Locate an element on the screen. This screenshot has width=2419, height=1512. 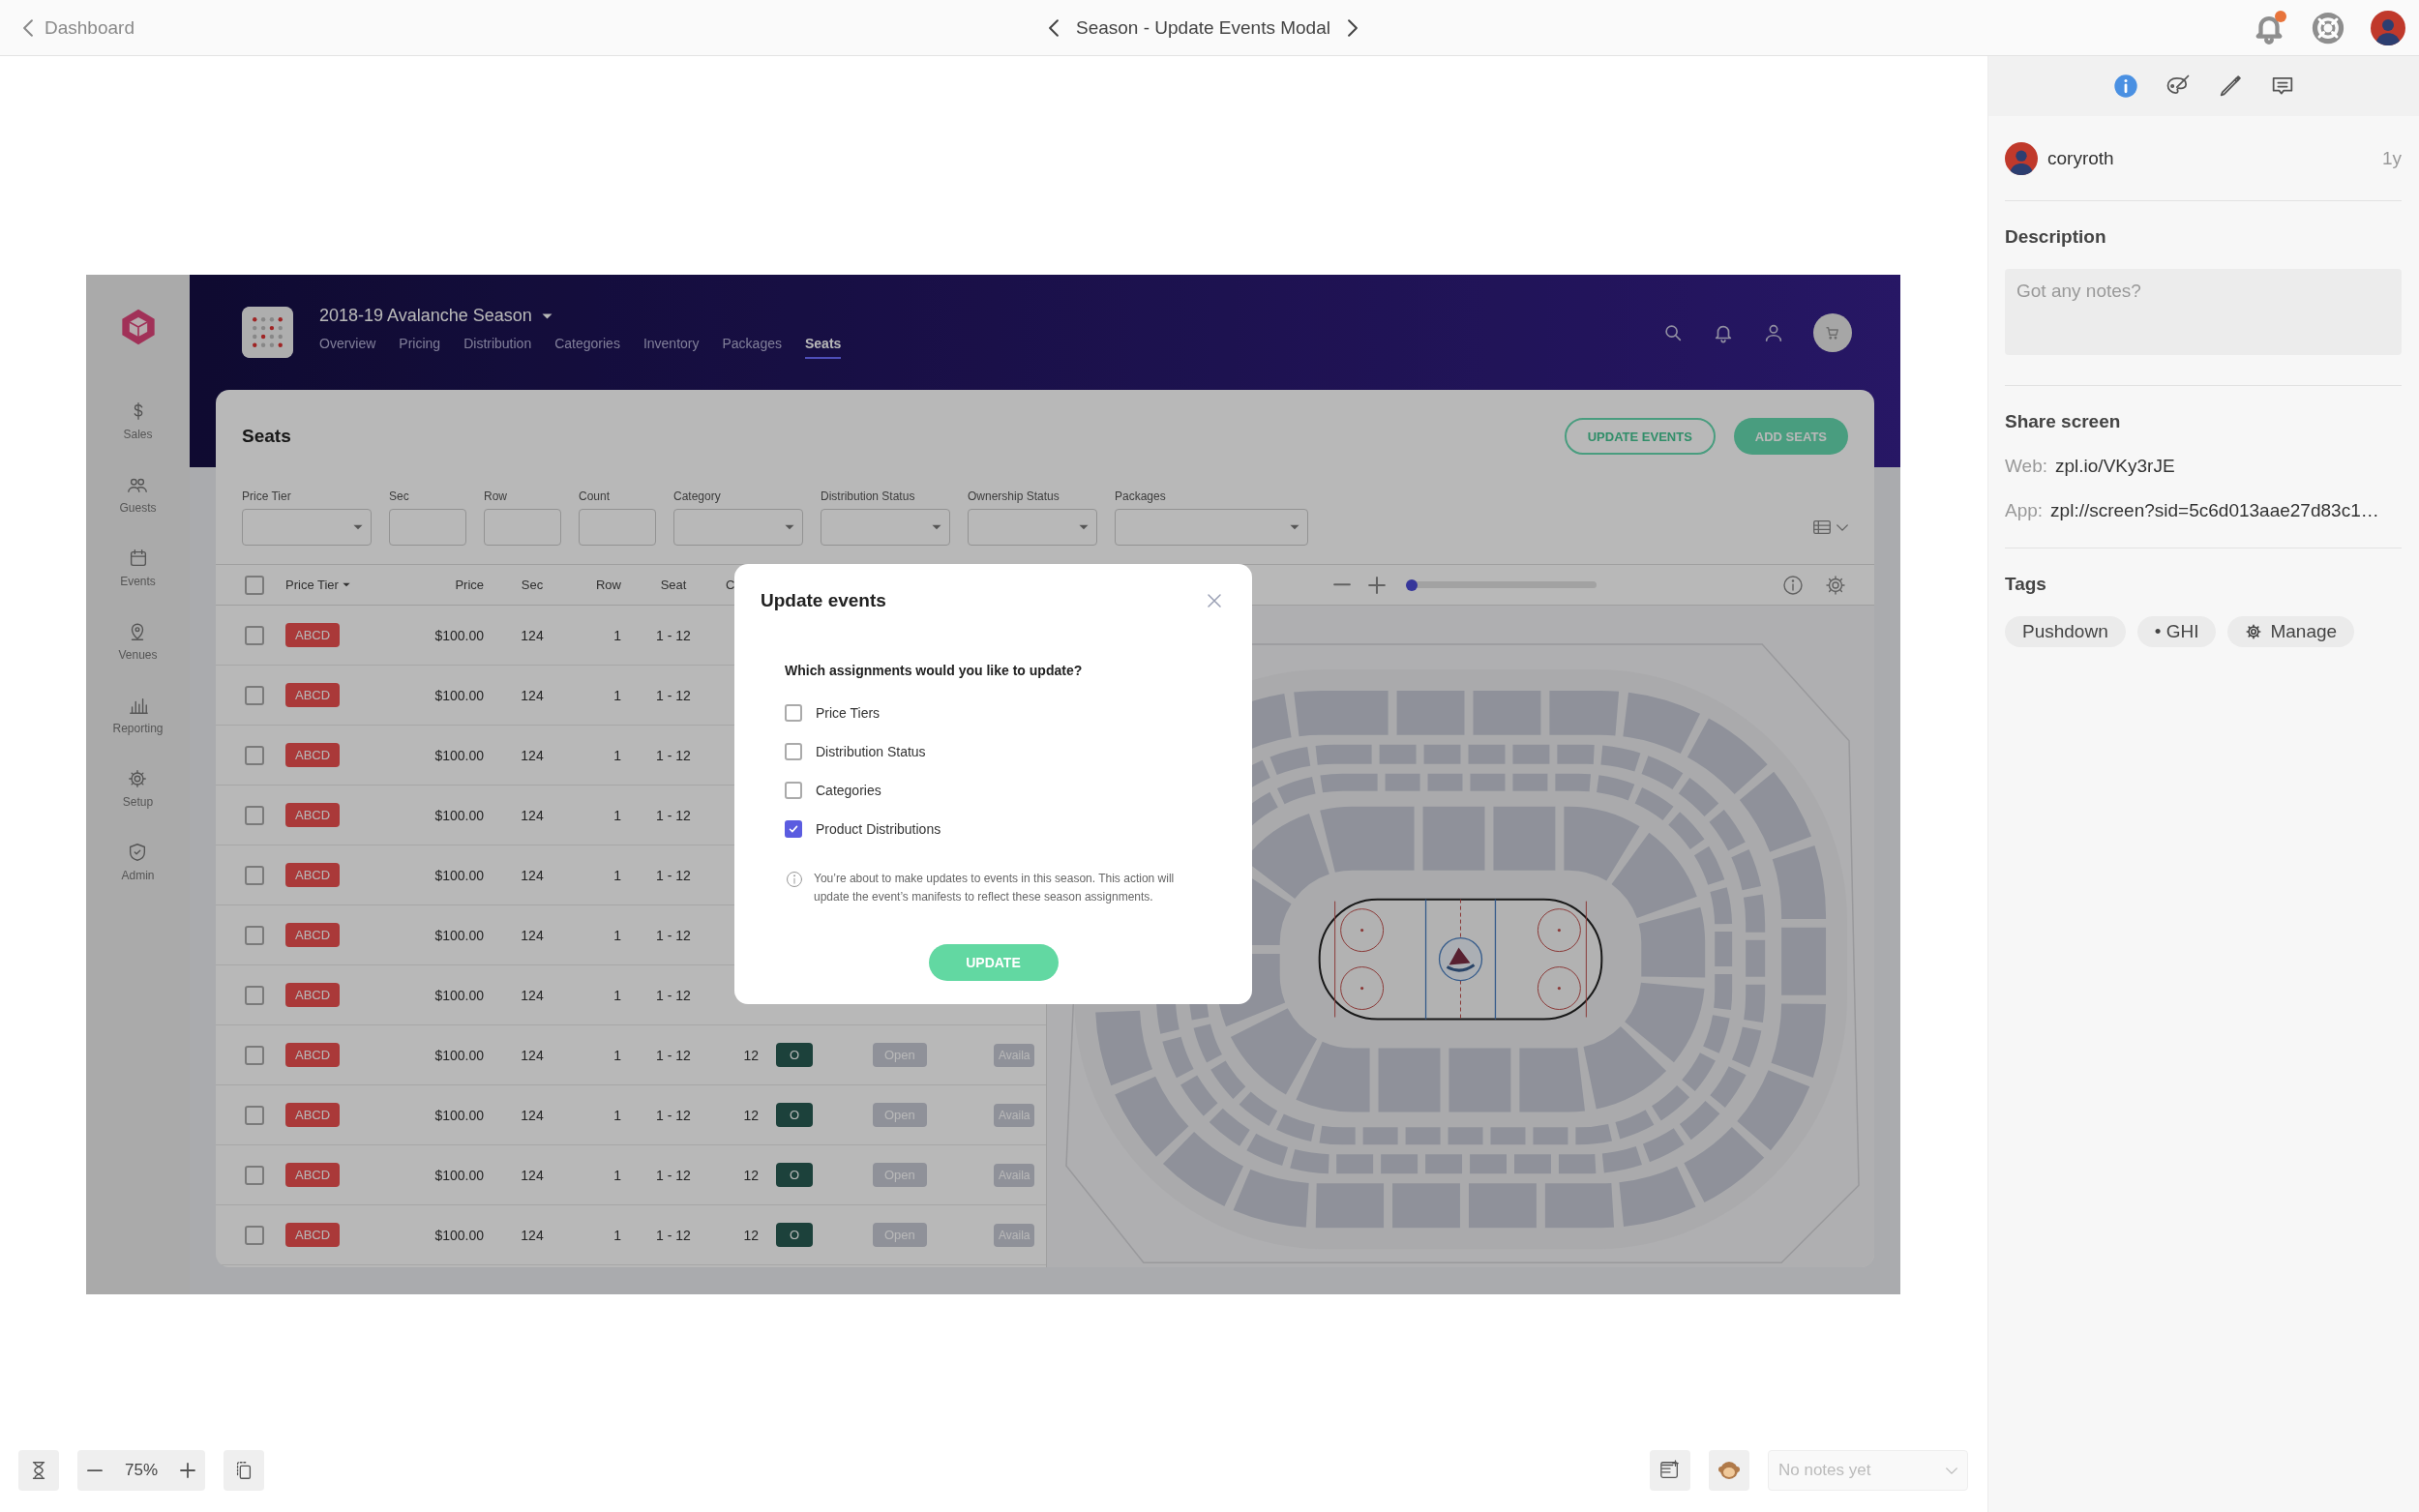
zoom-value: 75% is located at coordinates (141, 1470).